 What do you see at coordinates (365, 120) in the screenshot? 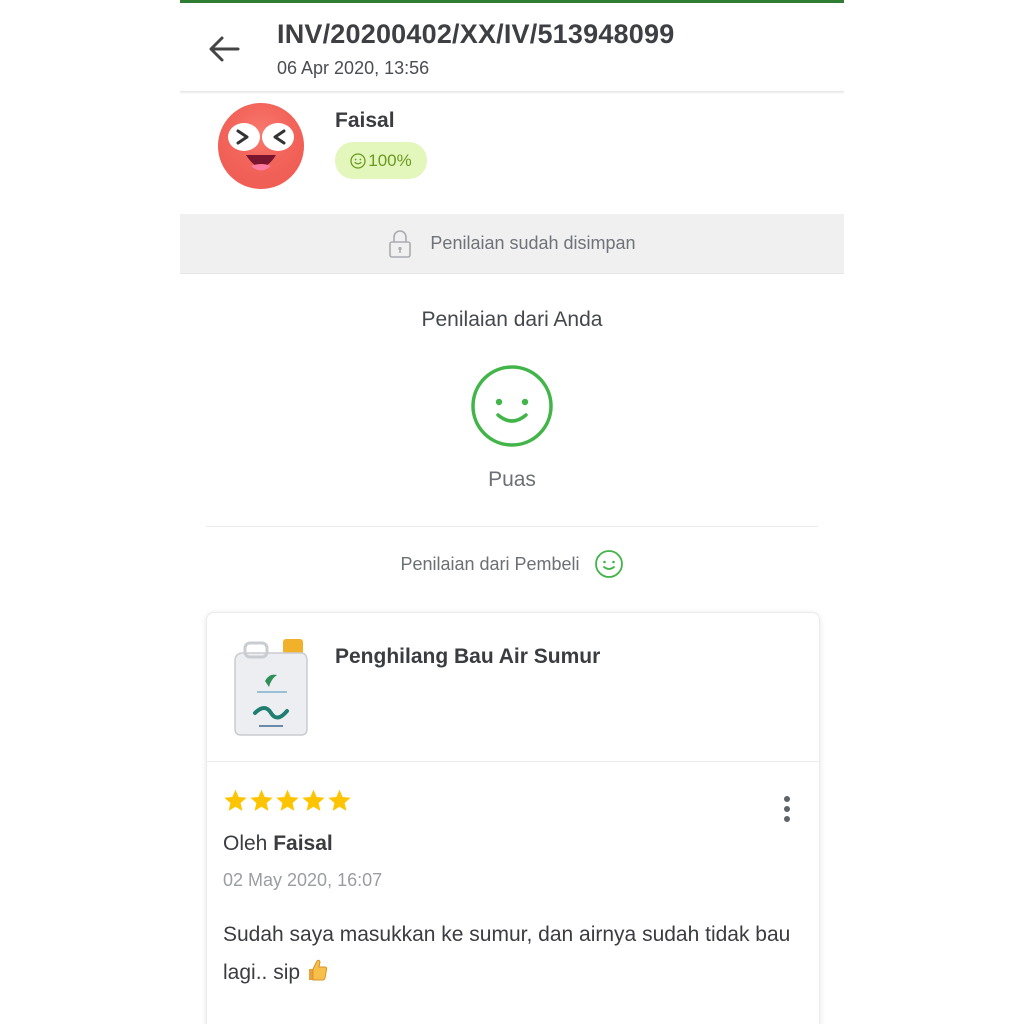
I see `buyer-name: Faisal` at bounding box center [365, 120].